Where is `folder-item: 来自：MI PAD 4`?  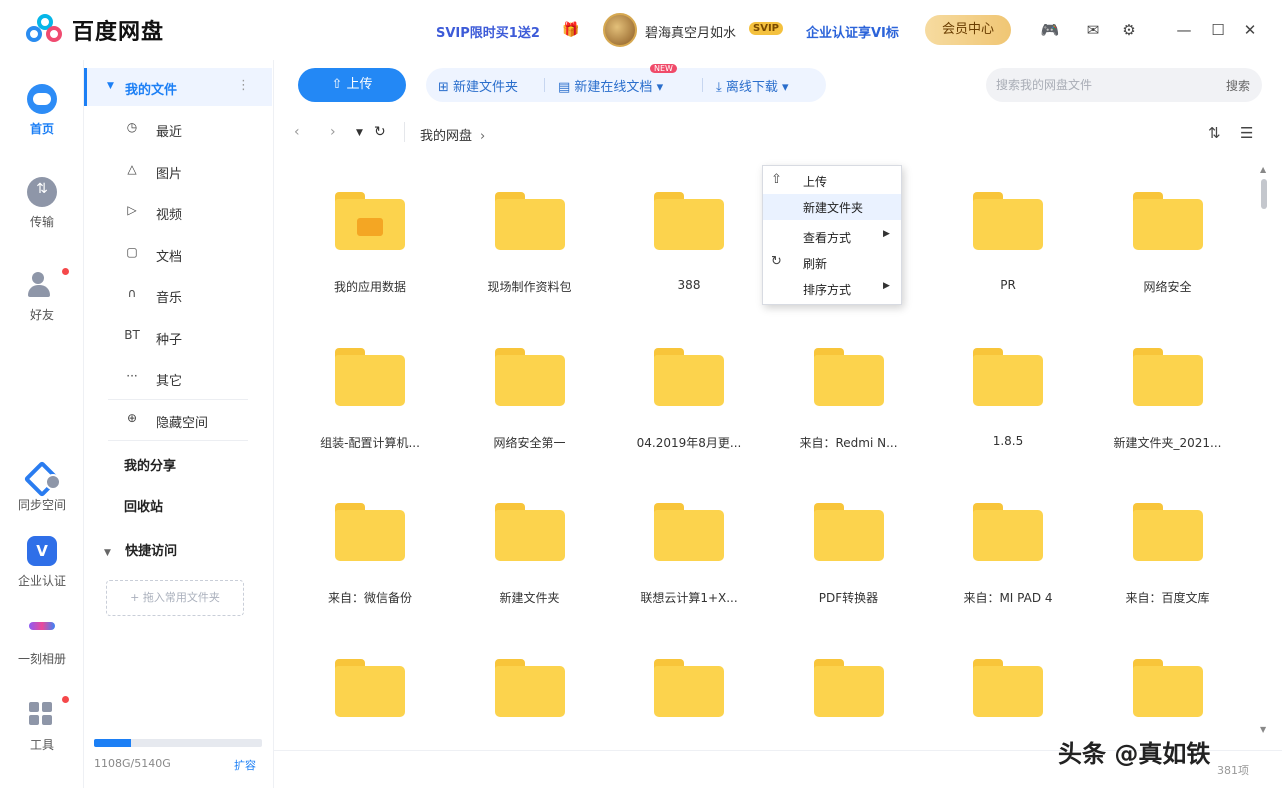
folder-item: 来自：MI PAD 4 is located at coordinates (1008, 561).